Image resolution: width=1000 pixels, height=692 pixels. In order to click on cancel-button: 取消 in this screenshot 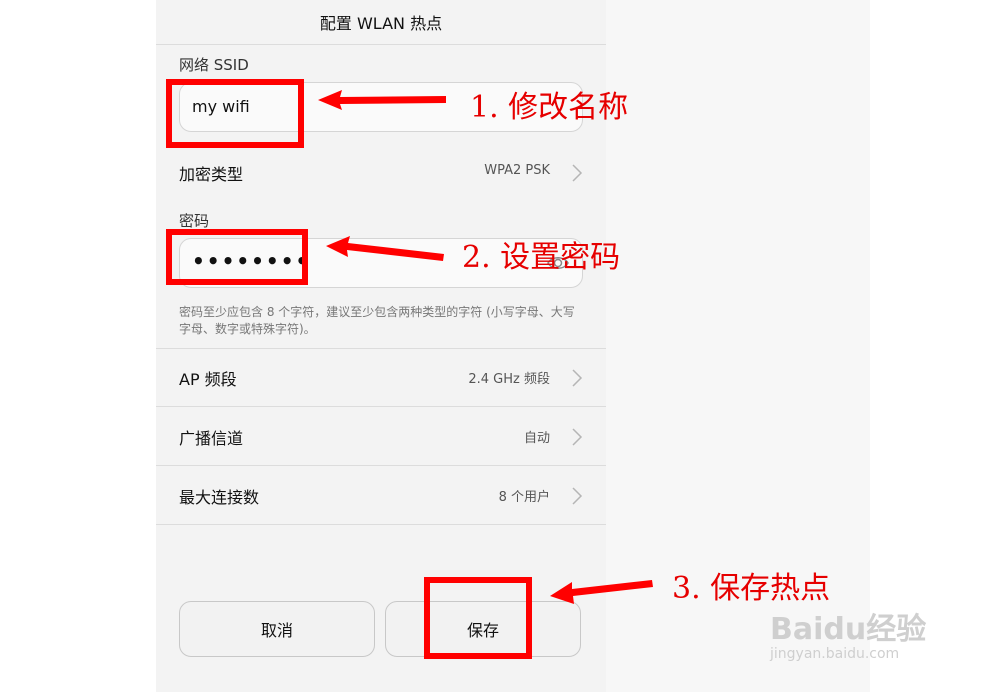, I will do `click(277, 629)`.